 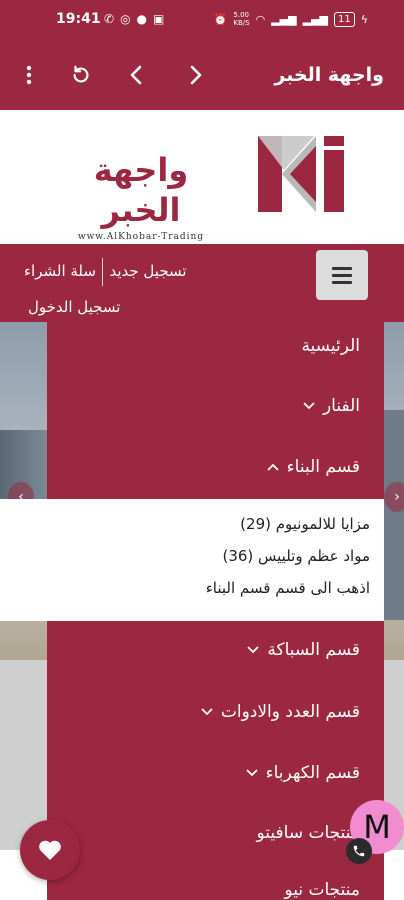 What do you see at coordinates (125, 19) in the screenshot?
I see `whatsapp-icon: ◎` at bounding box center [125, 19].